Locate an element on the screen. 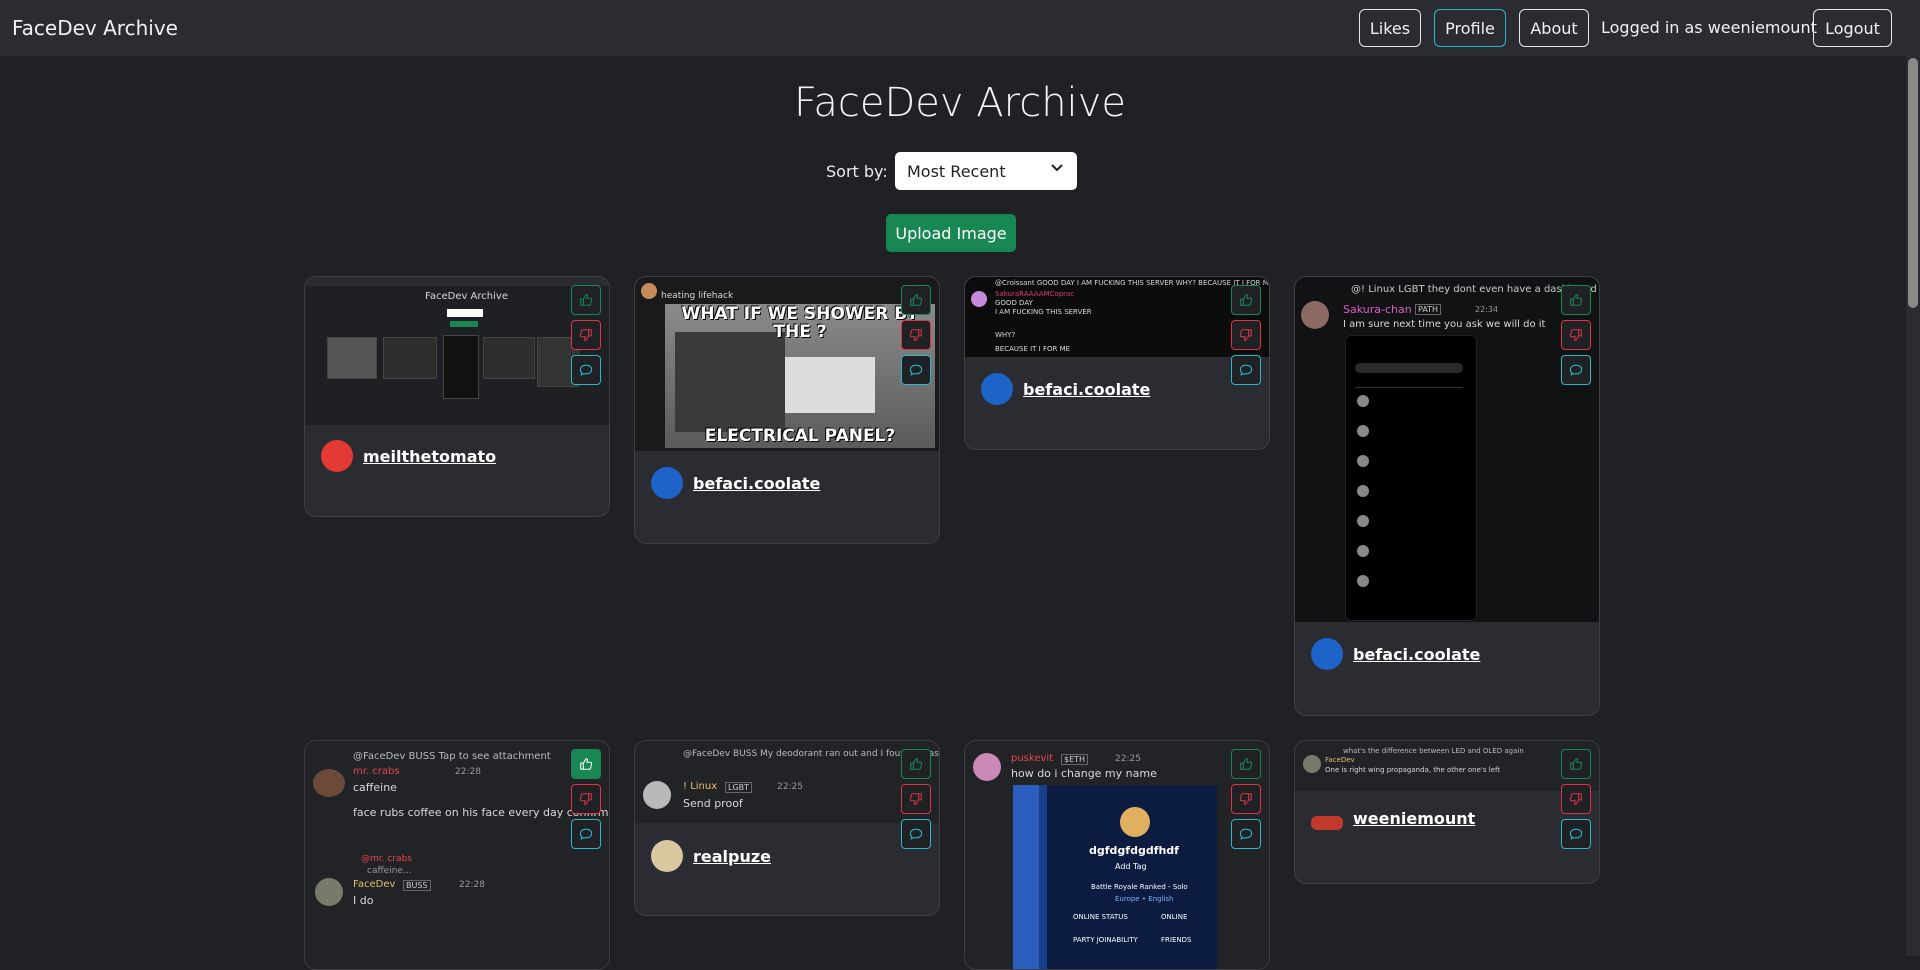  author-name: weeniemount is located at coordinates (1414, 818).